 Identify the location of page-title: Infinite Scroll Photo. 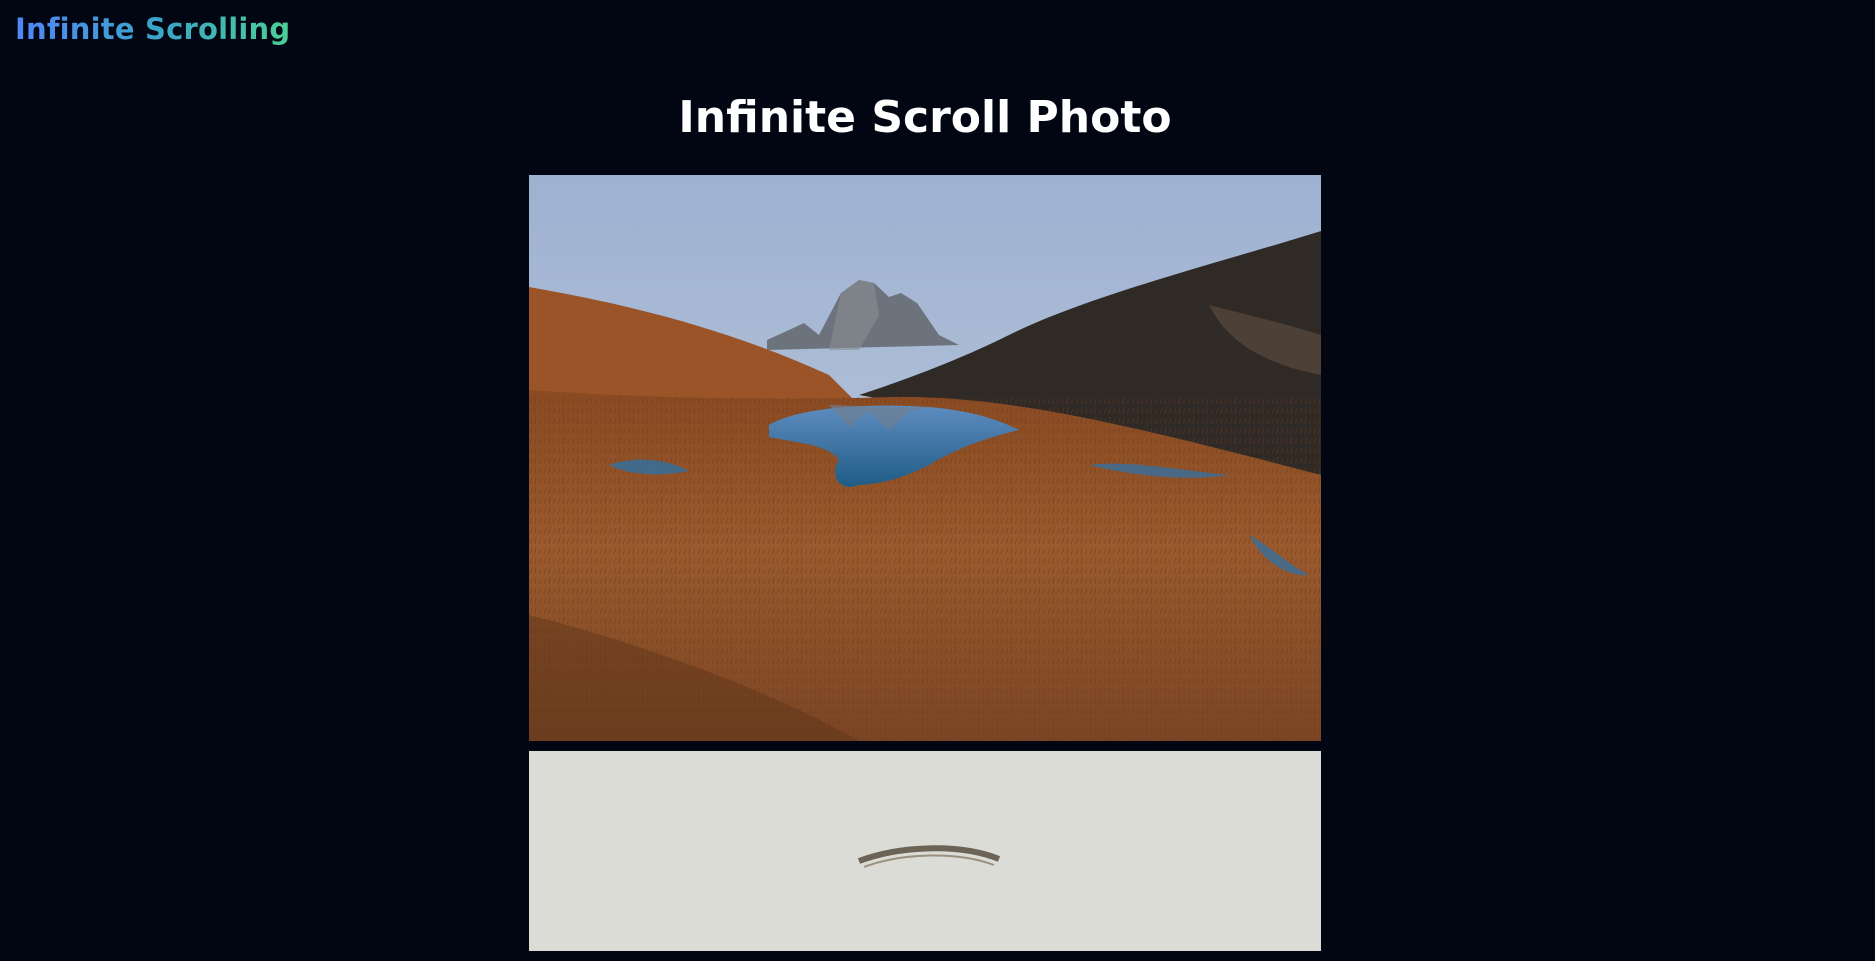
(925, 117).